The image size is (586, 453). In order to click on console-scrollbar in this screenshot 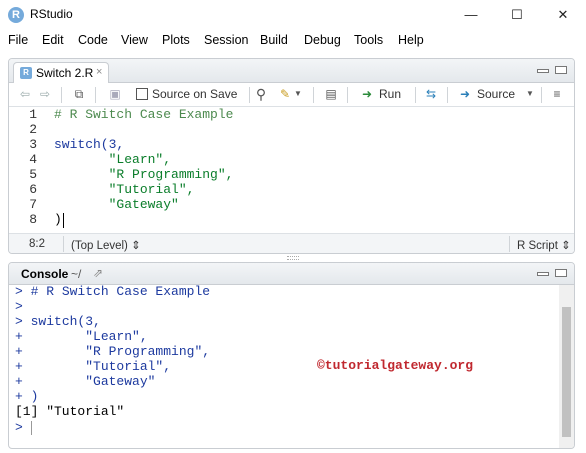, I will do `click(566, 366)`.